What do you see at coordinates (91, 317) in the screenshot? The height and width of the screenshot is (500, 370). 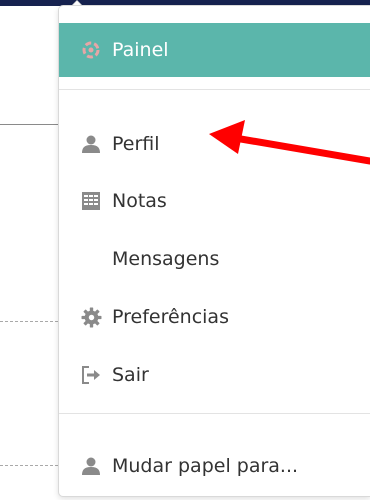 I see `gear-icon` at bounding box center [91, 317].